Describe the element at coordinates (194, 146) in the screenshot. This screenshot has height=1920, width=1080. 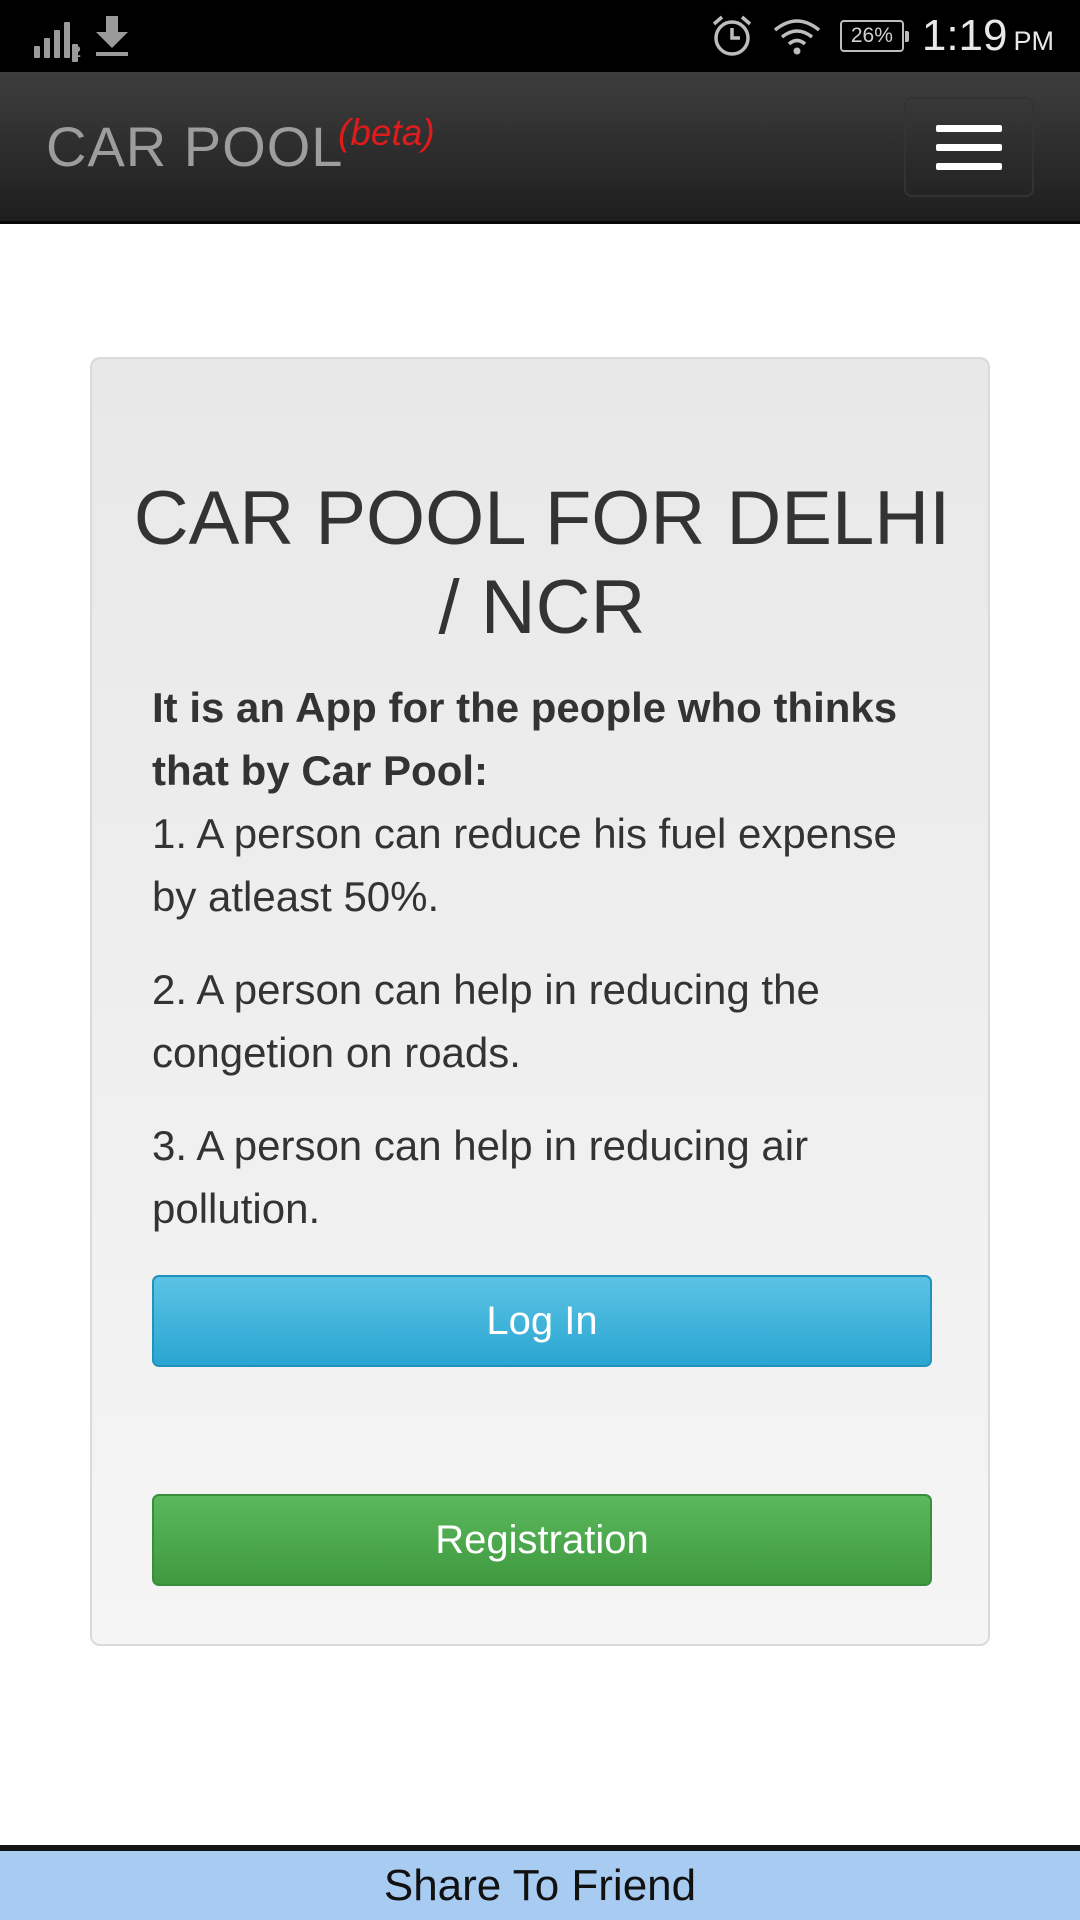
I see `brand-title: CAR POOL` at that location.